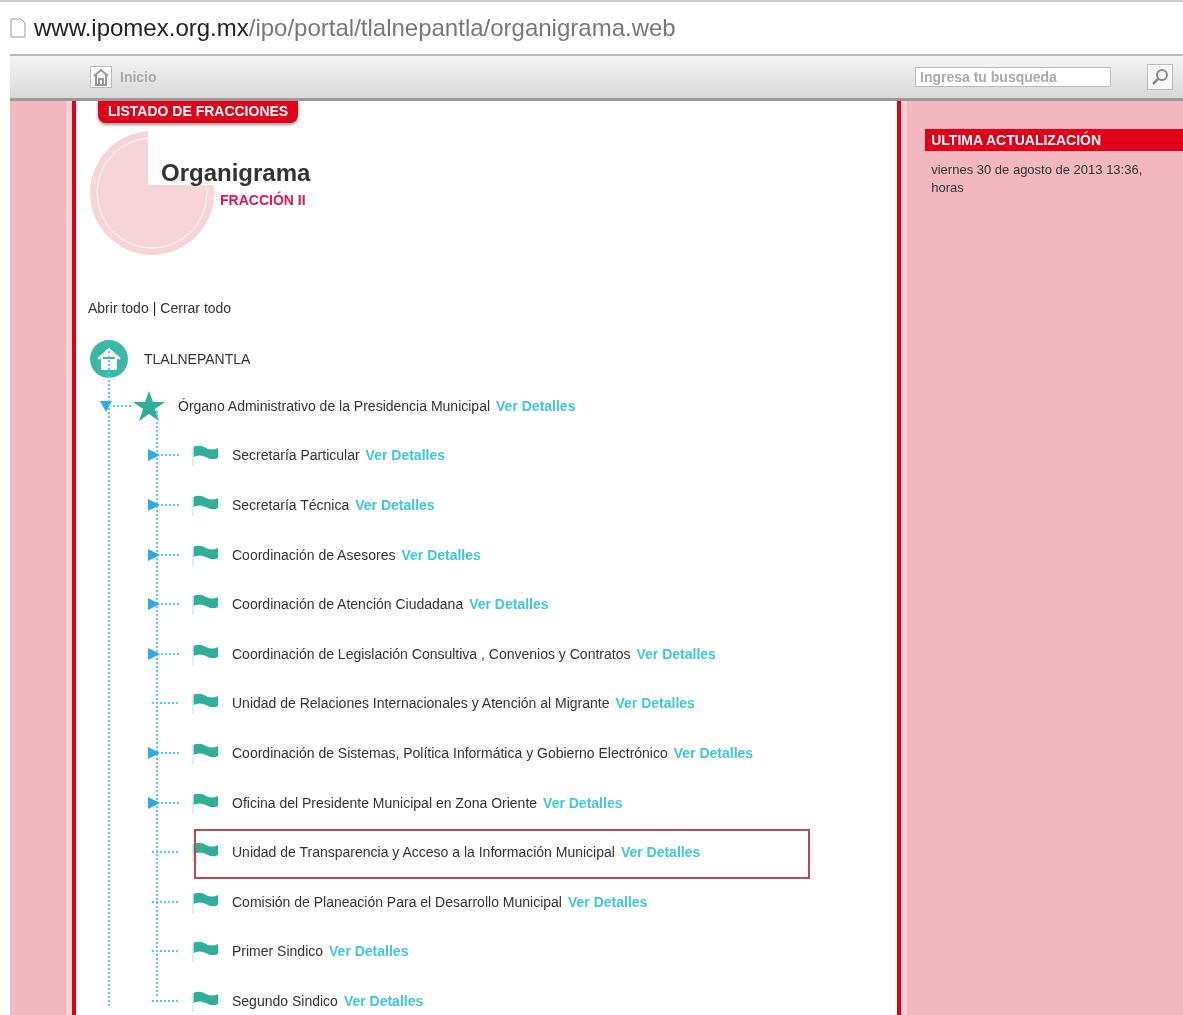  What do you see at coordinates (296, 455) in the screenshot?
I see `tree-item-label: Secretaría Particular` at bounding box center [296, 455].